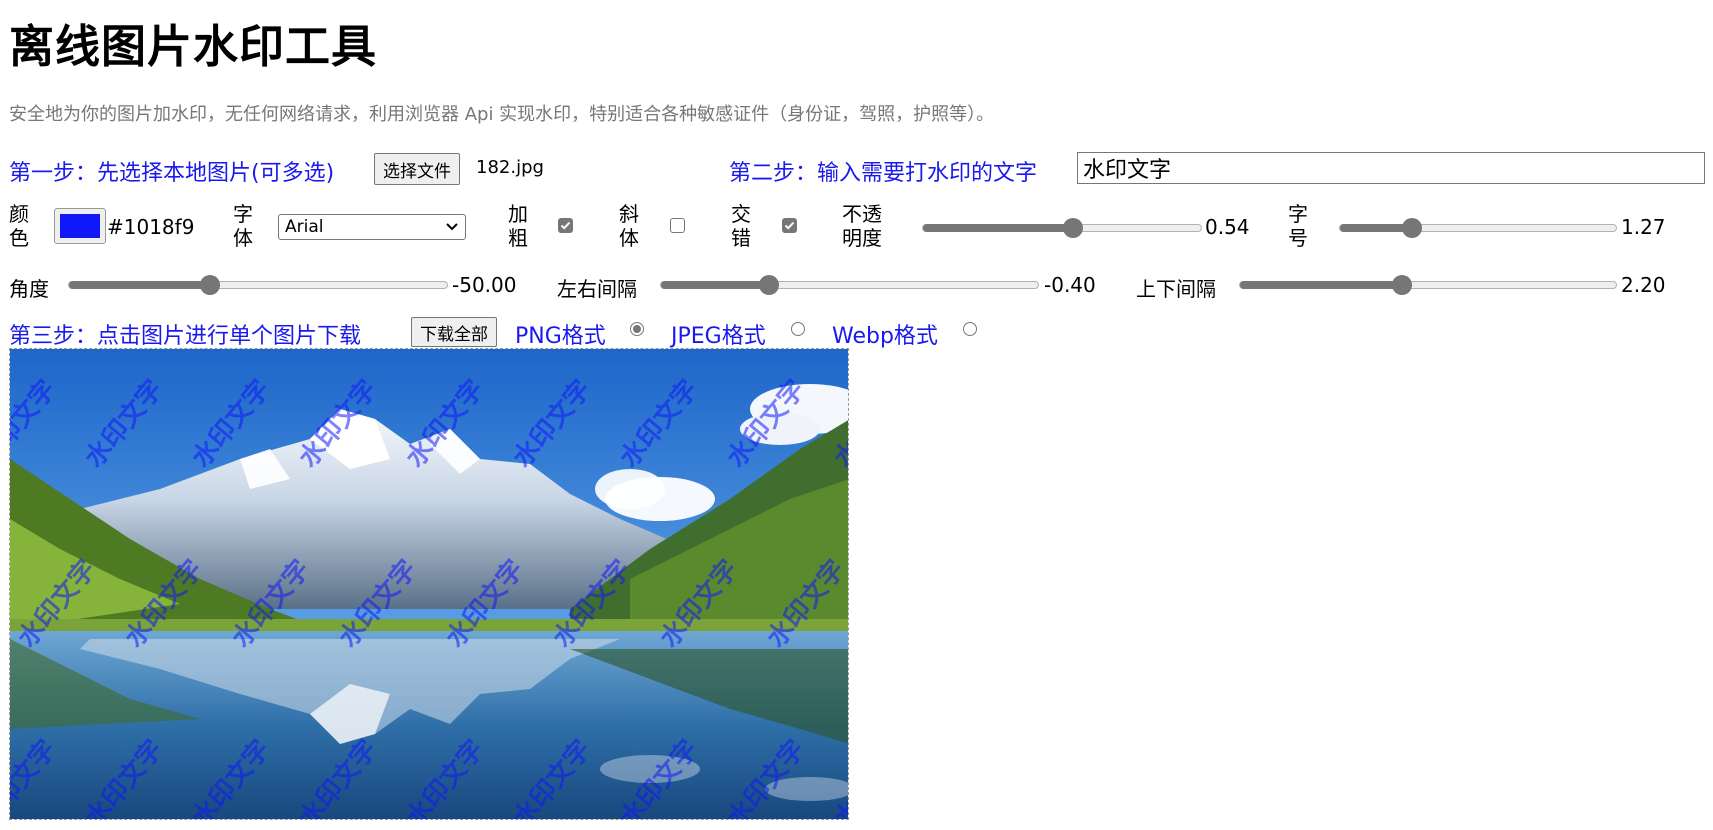 This screenshot has height=830, width=1713. What do you see at coordinates (29, 289) in the screenshot?
I see `angle-label: 角度` at bounding box center [29, 289].